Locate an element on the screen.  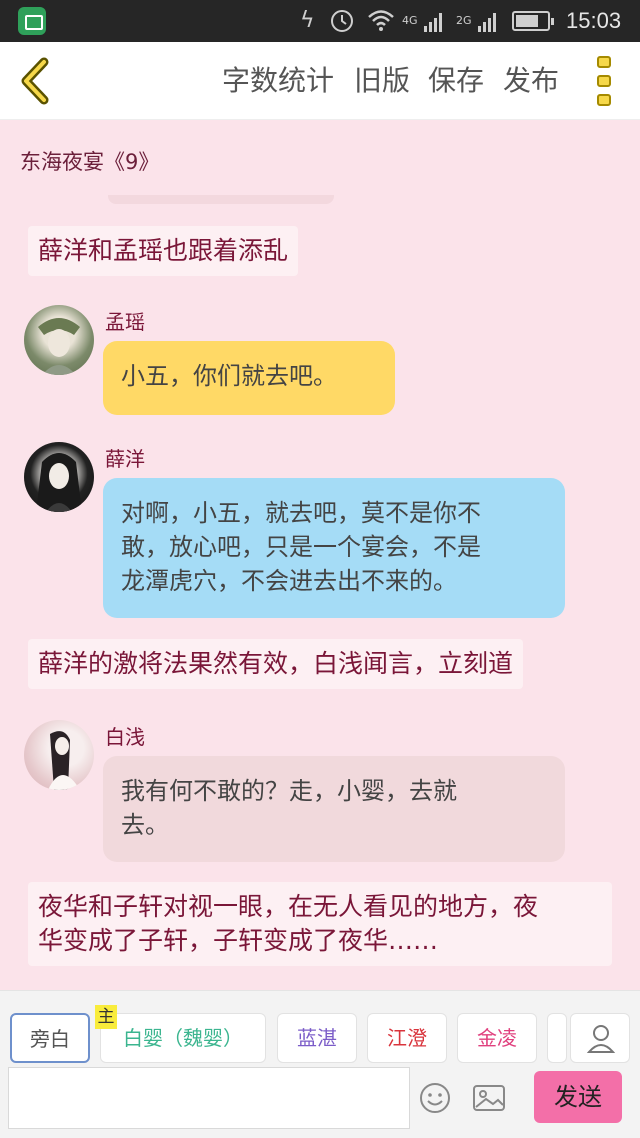
publish-button: 发布 is located at coordinates (531, 81).